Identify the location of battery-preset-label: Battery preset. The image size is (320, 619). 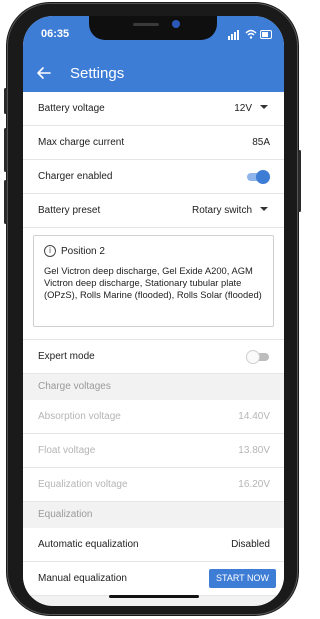
(69, 210).